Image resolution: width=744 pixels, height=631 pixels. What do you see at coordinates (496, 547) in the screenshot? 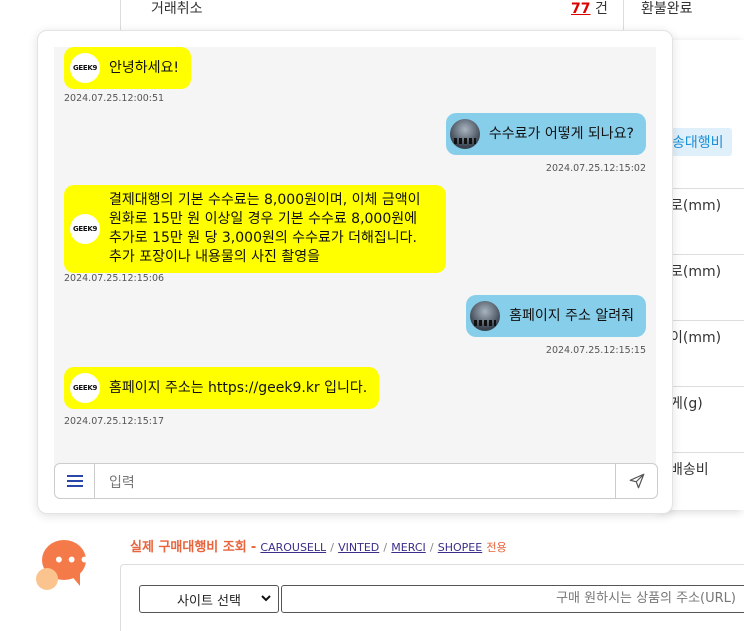
I see `exclusive-label: 전용` at bounding box center [496, 547].